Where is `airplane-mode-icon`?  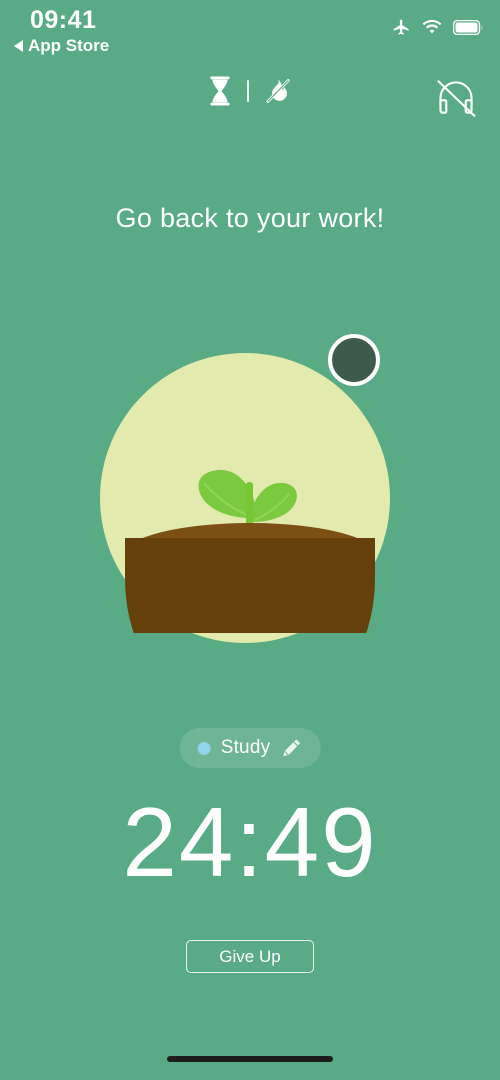
airplane-mode-icon is located at coordinates (401, 27).